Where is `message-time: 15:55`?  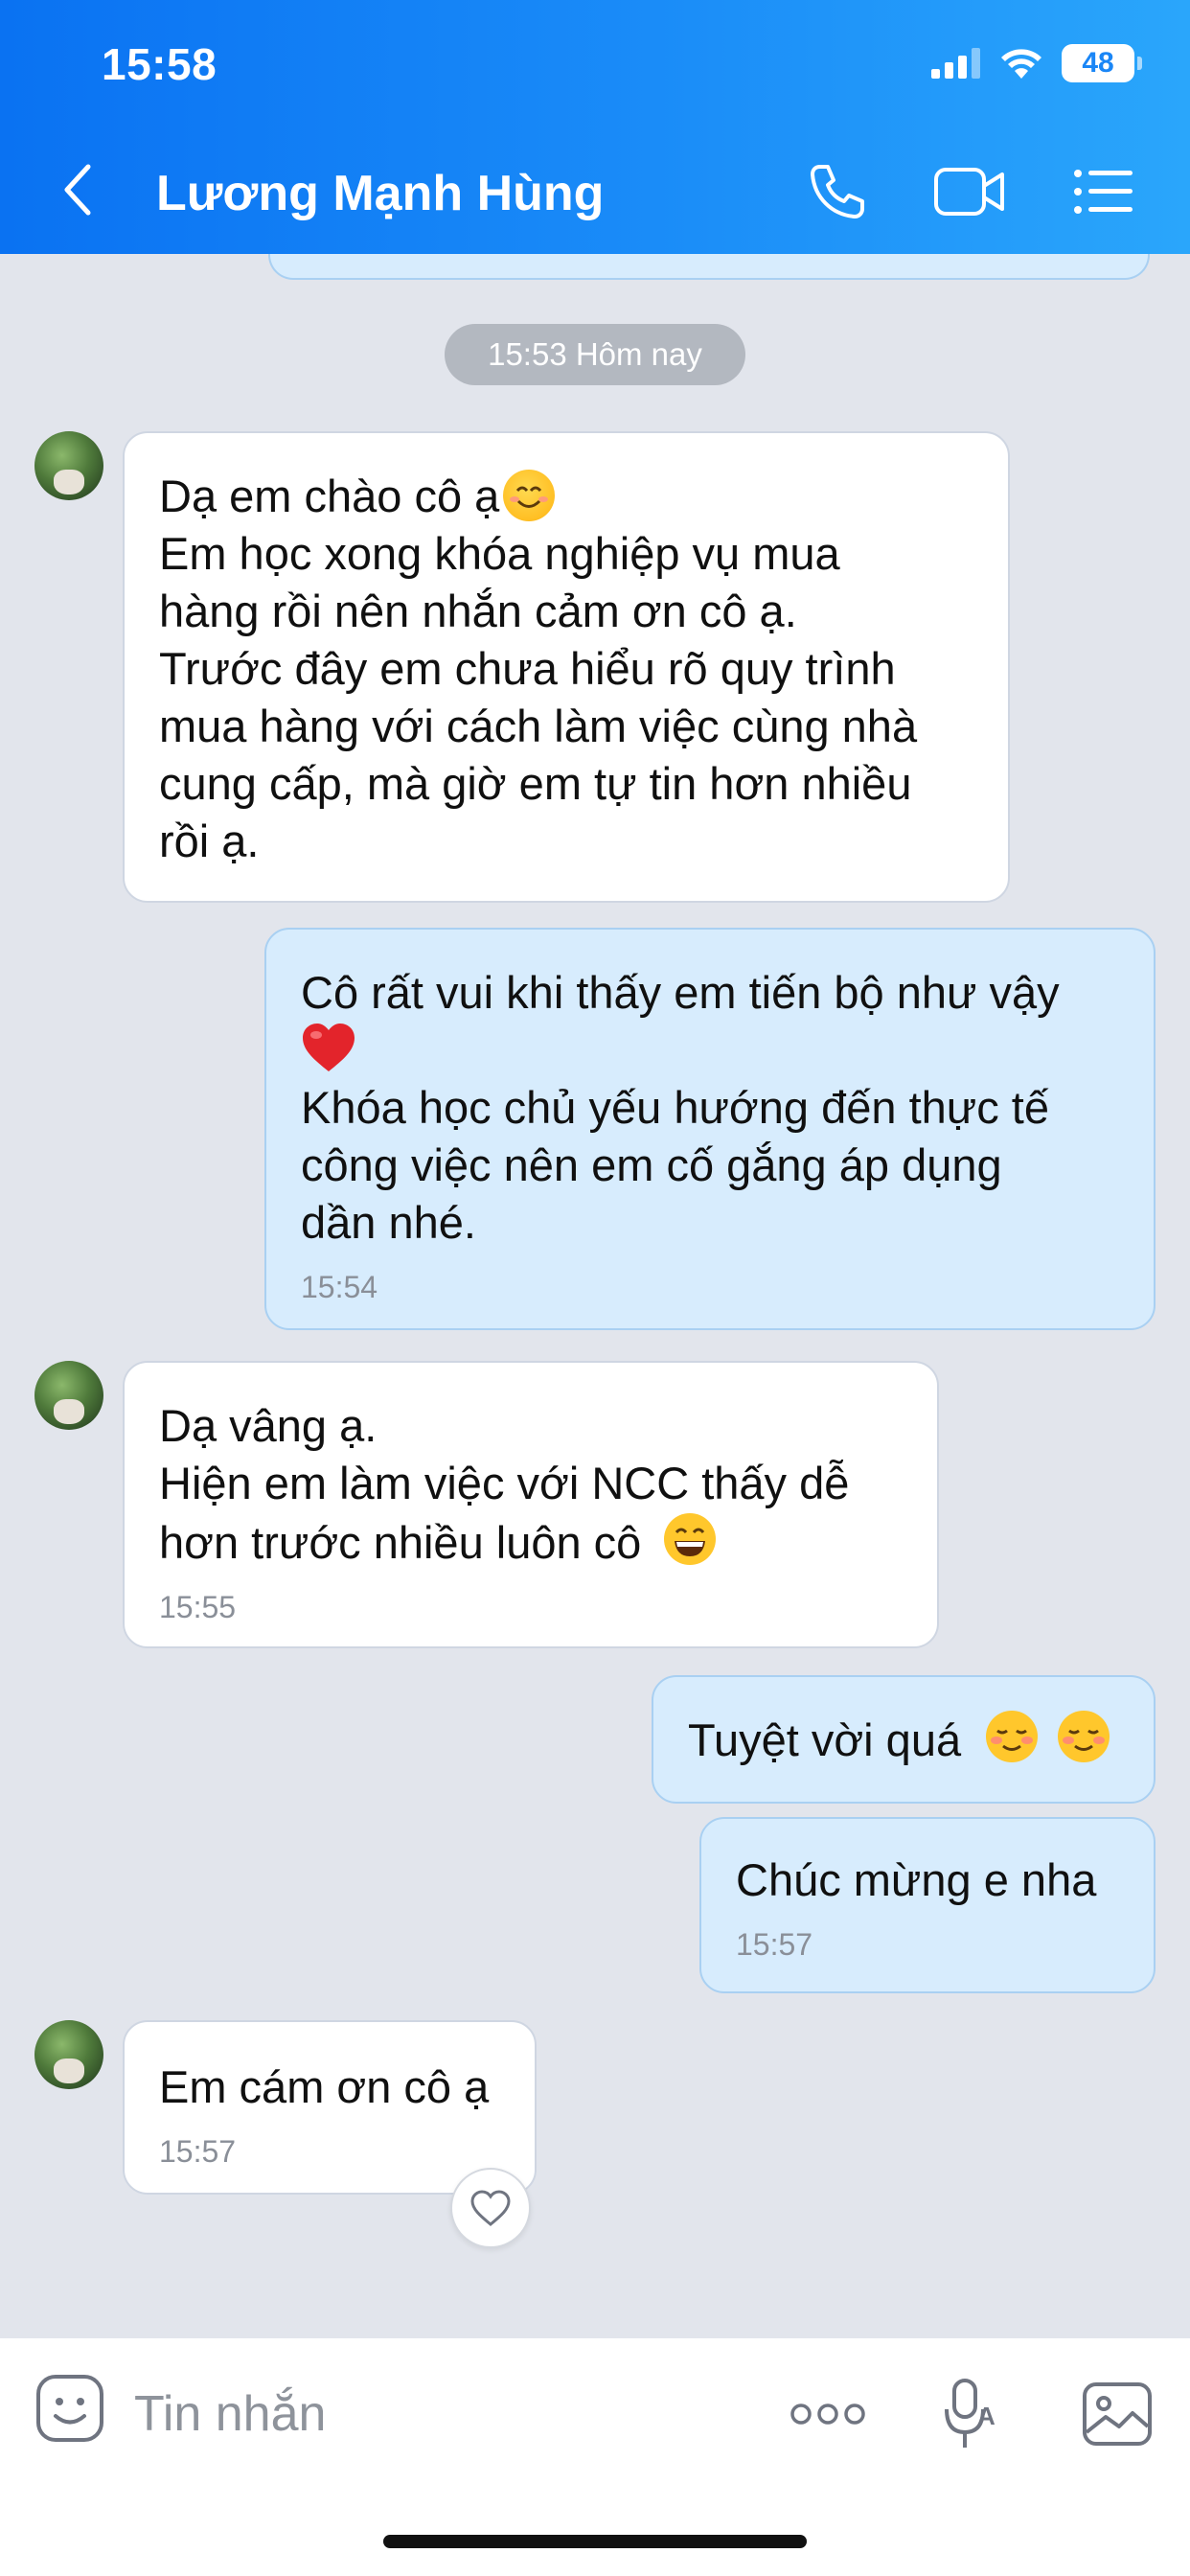
message-time: 15:55 is located at coordinates (198, 1607).